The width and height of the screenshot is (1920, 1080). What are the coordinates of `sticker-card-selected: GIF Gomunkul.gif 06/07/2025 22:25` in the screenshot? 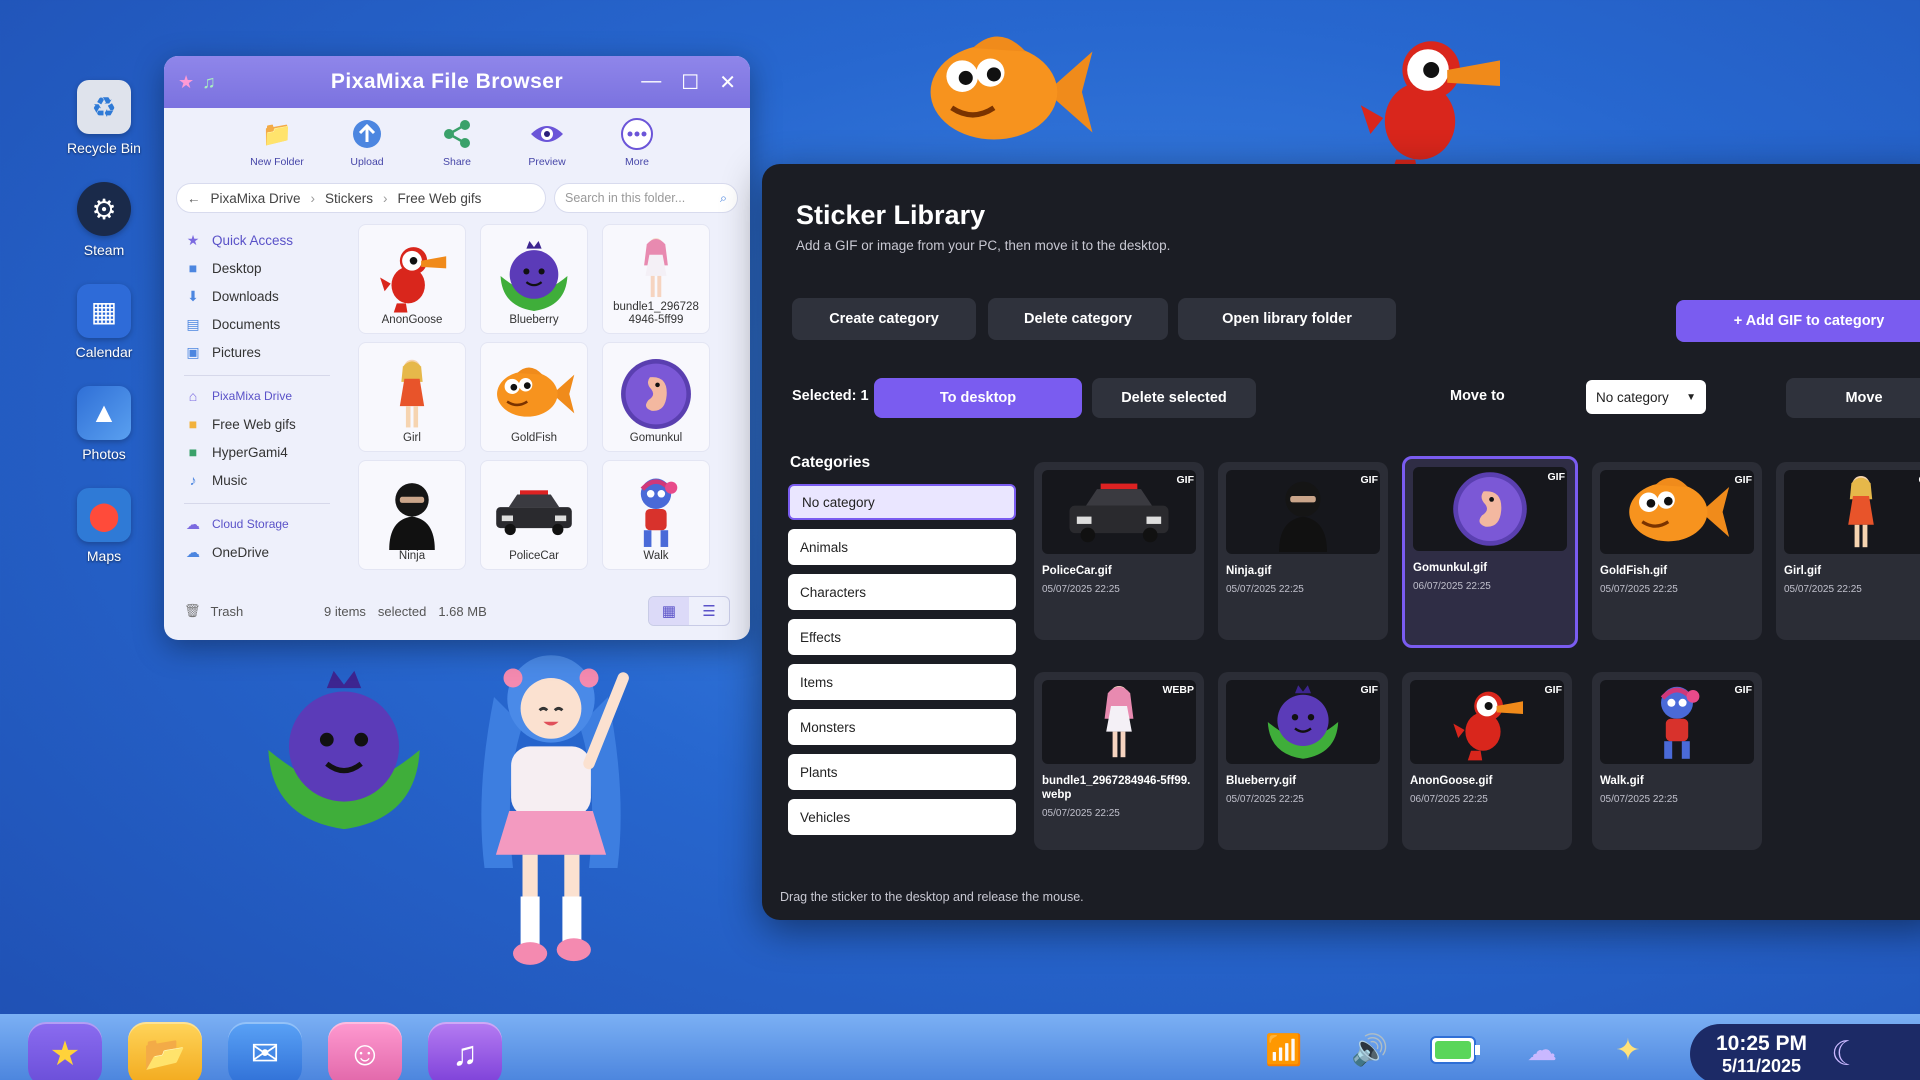 It's located at (1490, 552).